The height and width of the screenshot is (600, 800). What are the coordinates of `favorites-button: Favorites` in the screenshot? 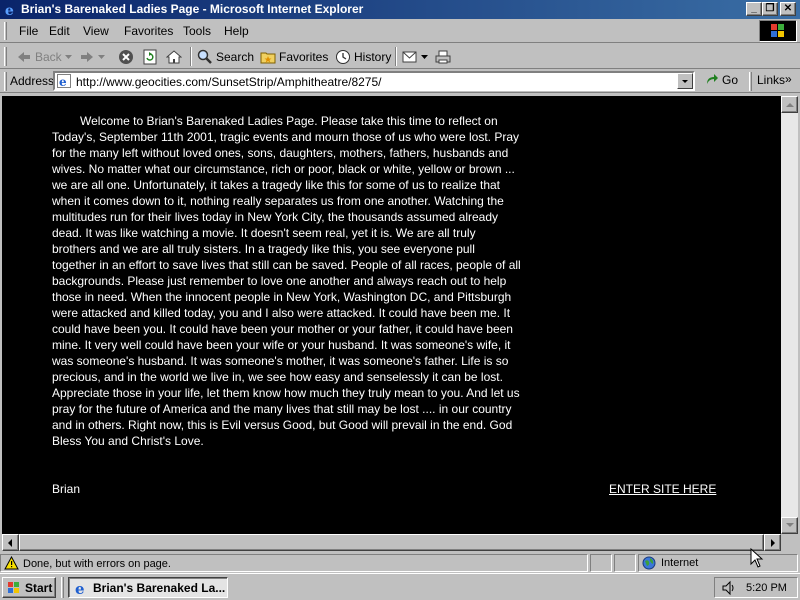 It's located at (294, 57).